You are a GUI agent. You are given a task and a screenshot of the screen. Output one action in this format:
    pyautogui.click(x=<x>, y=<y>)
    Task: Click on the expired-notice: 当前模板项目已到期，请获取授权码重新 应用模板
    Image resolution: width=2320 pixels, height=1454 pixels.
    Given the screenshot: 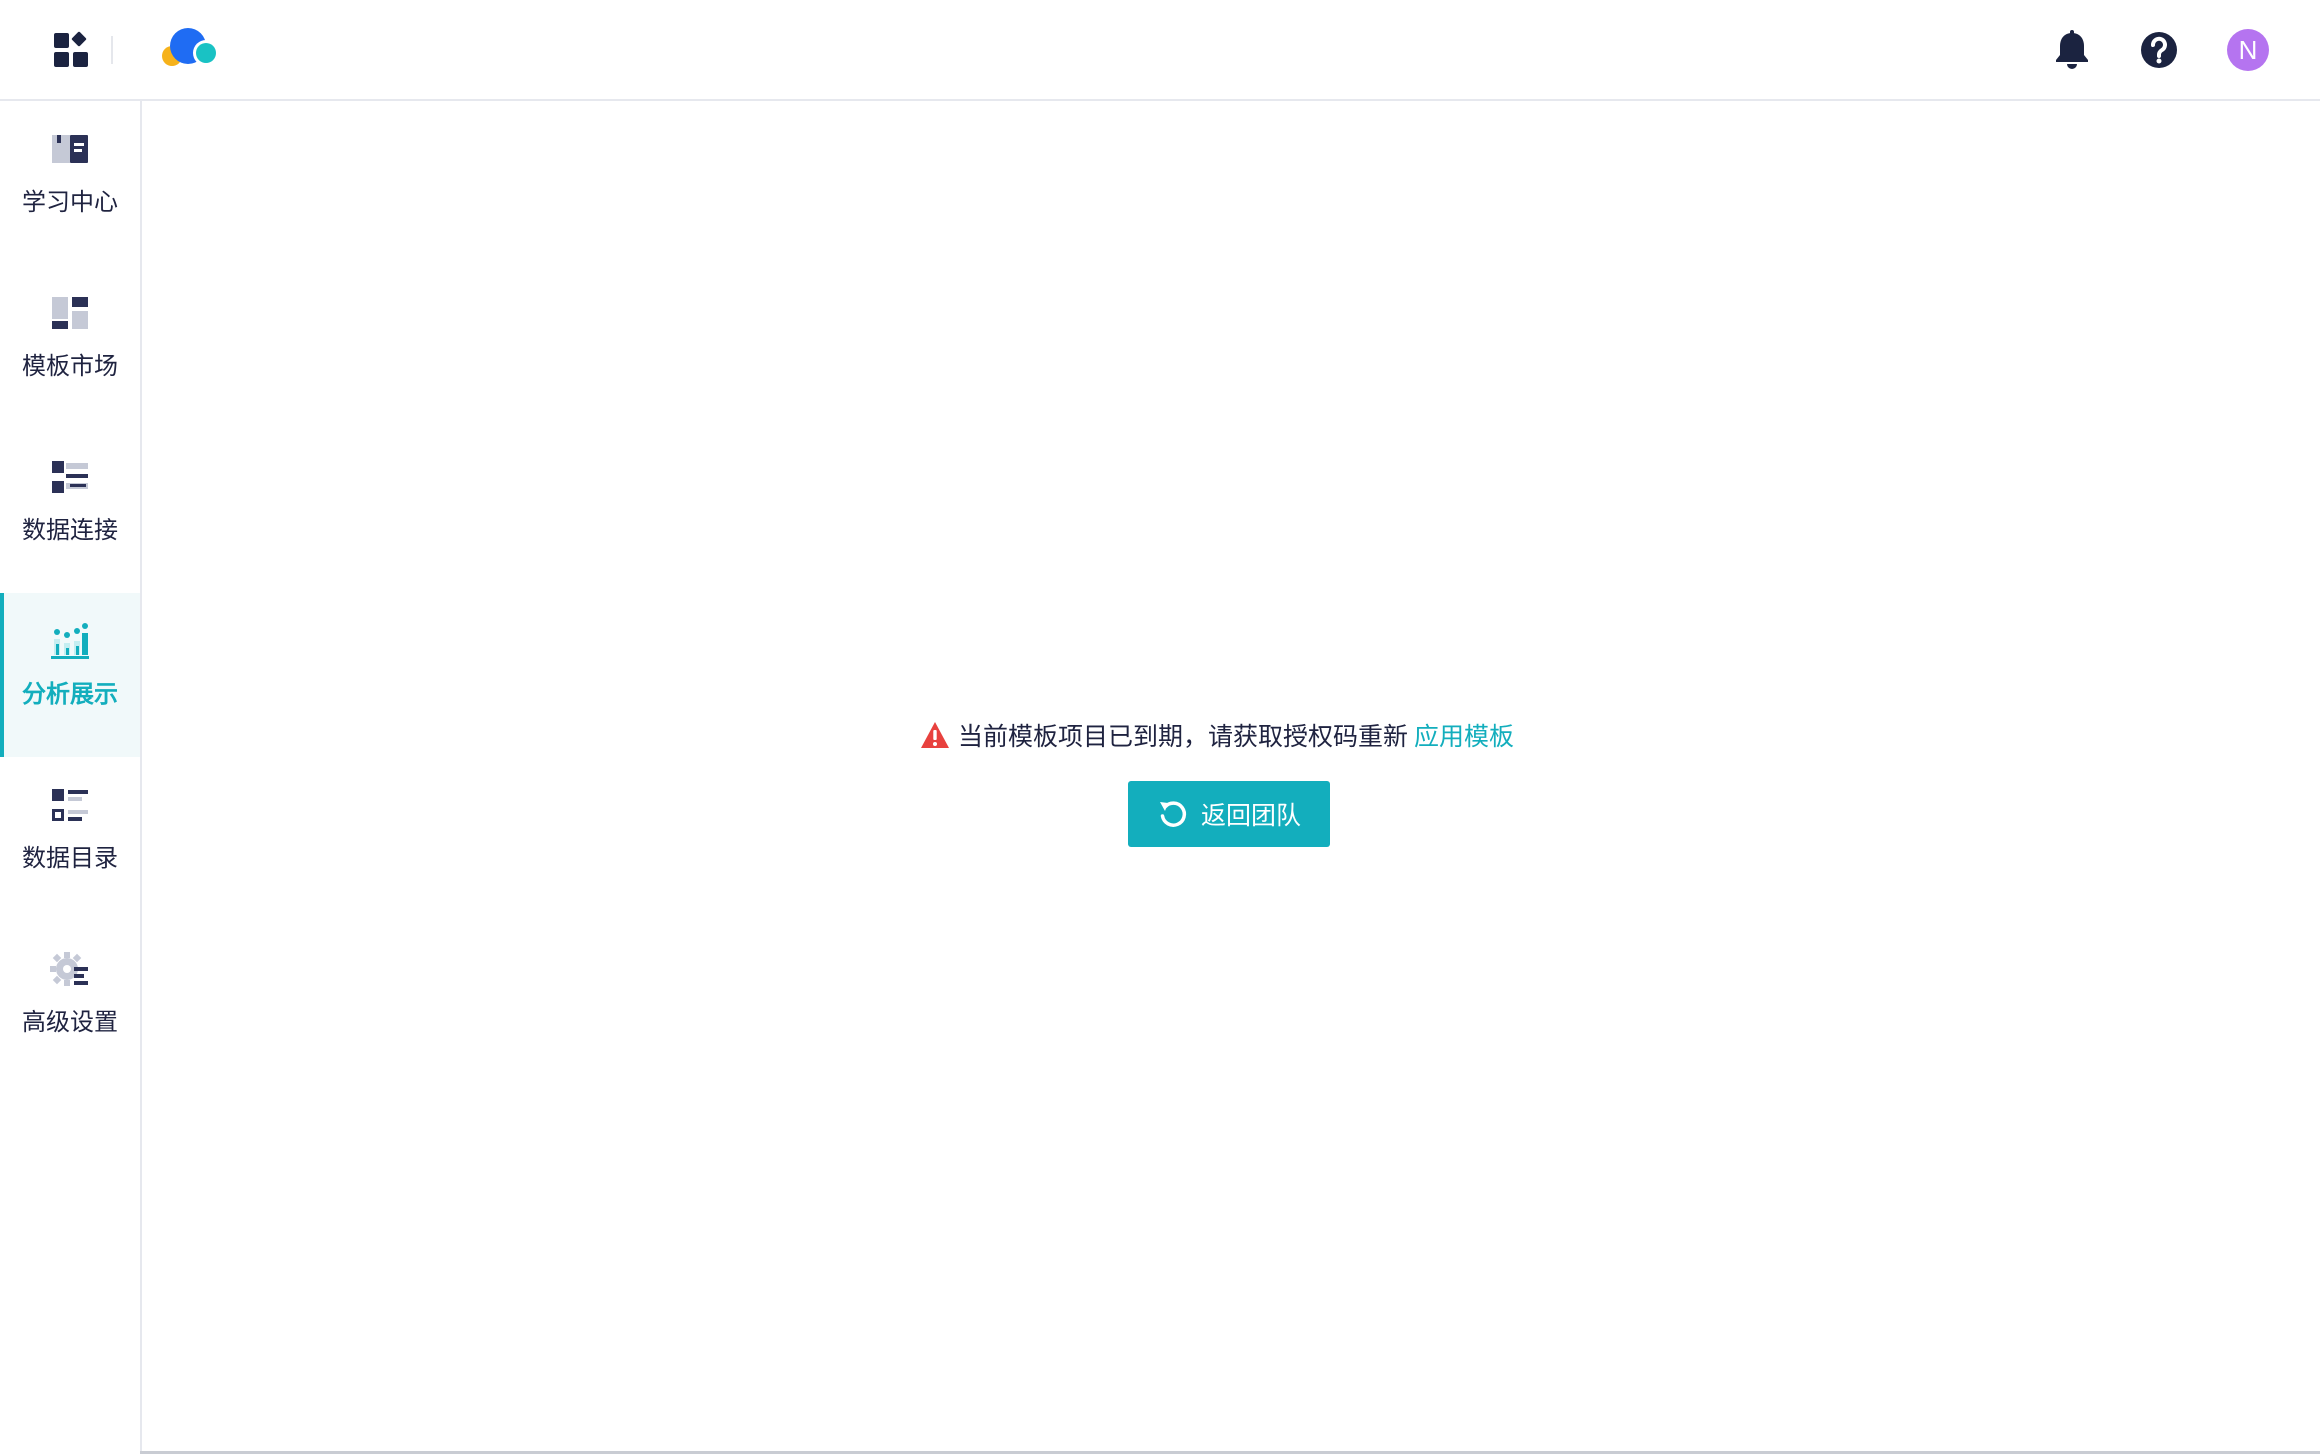 What is the action you would take?
    pyautogui.click(x=1217, y=735)
    